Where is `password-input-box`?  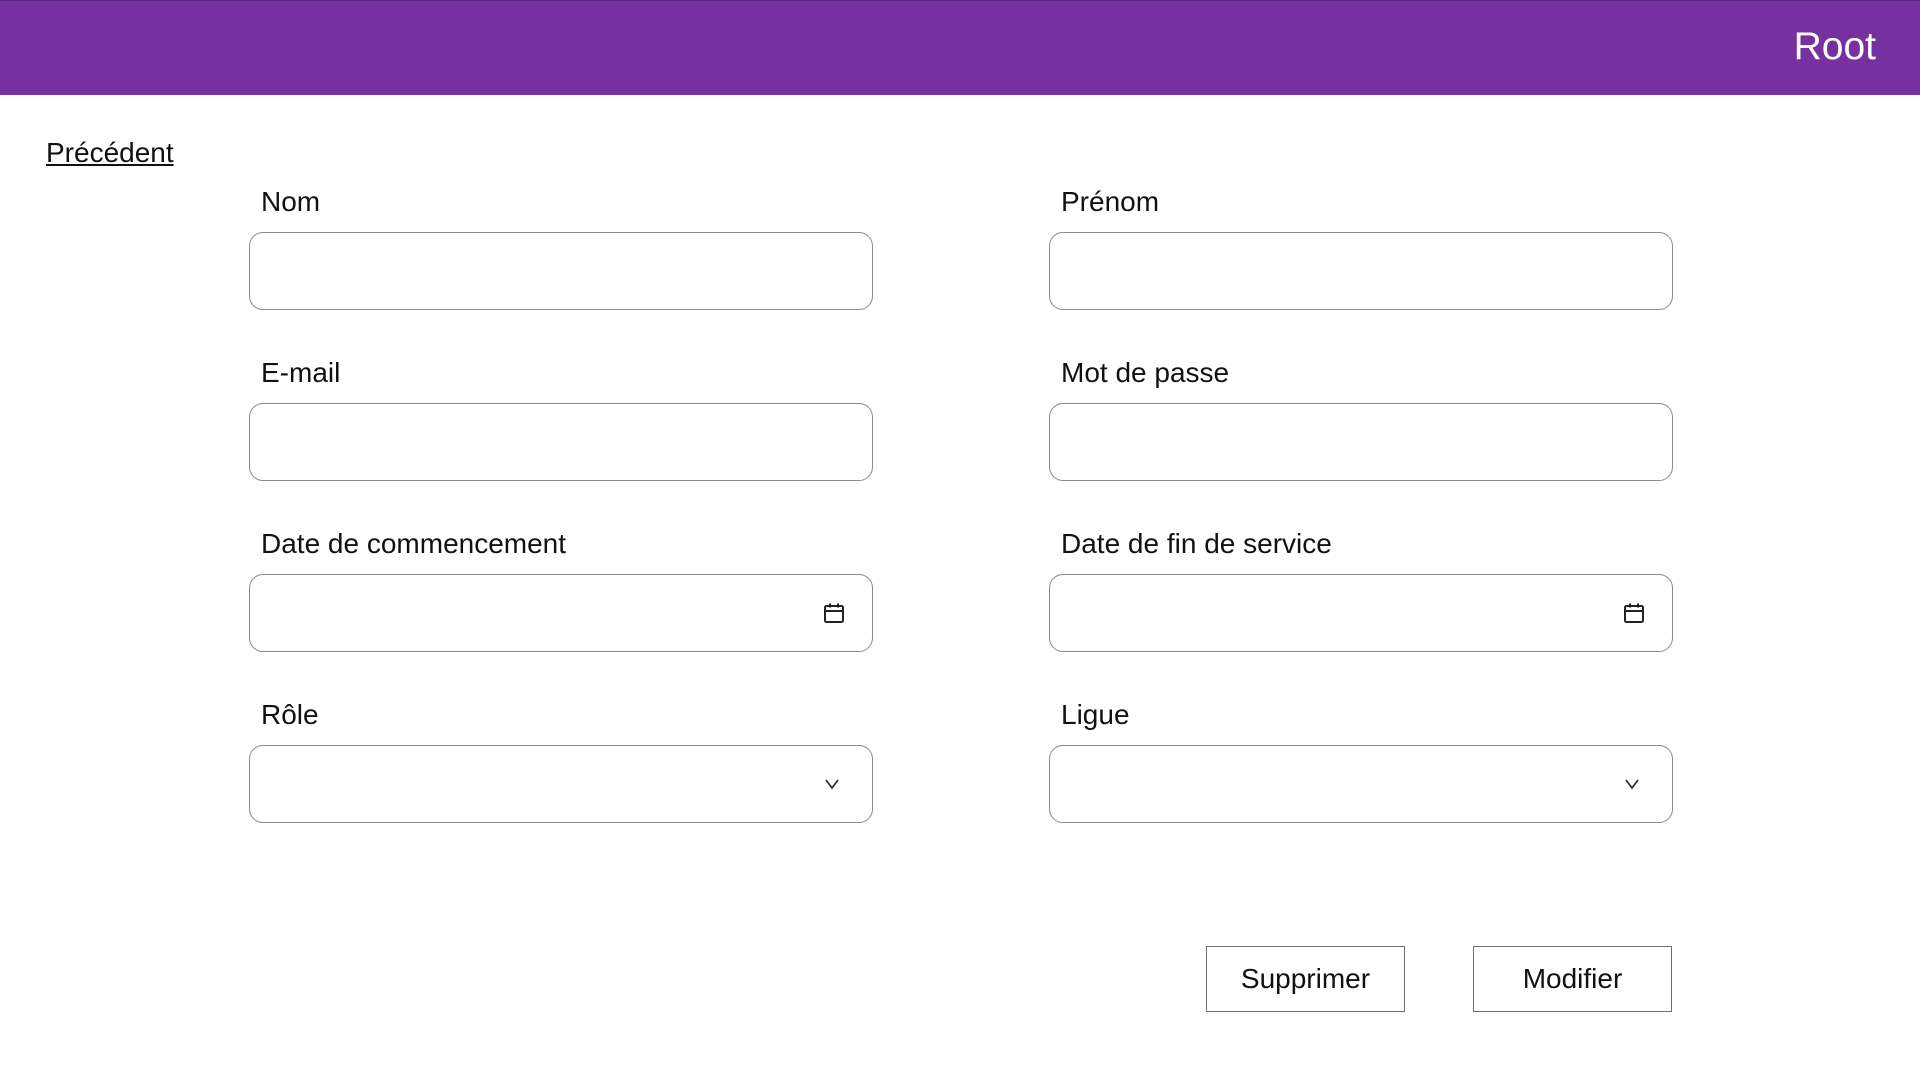
password-input-box is located at coordinates (1361, 442).